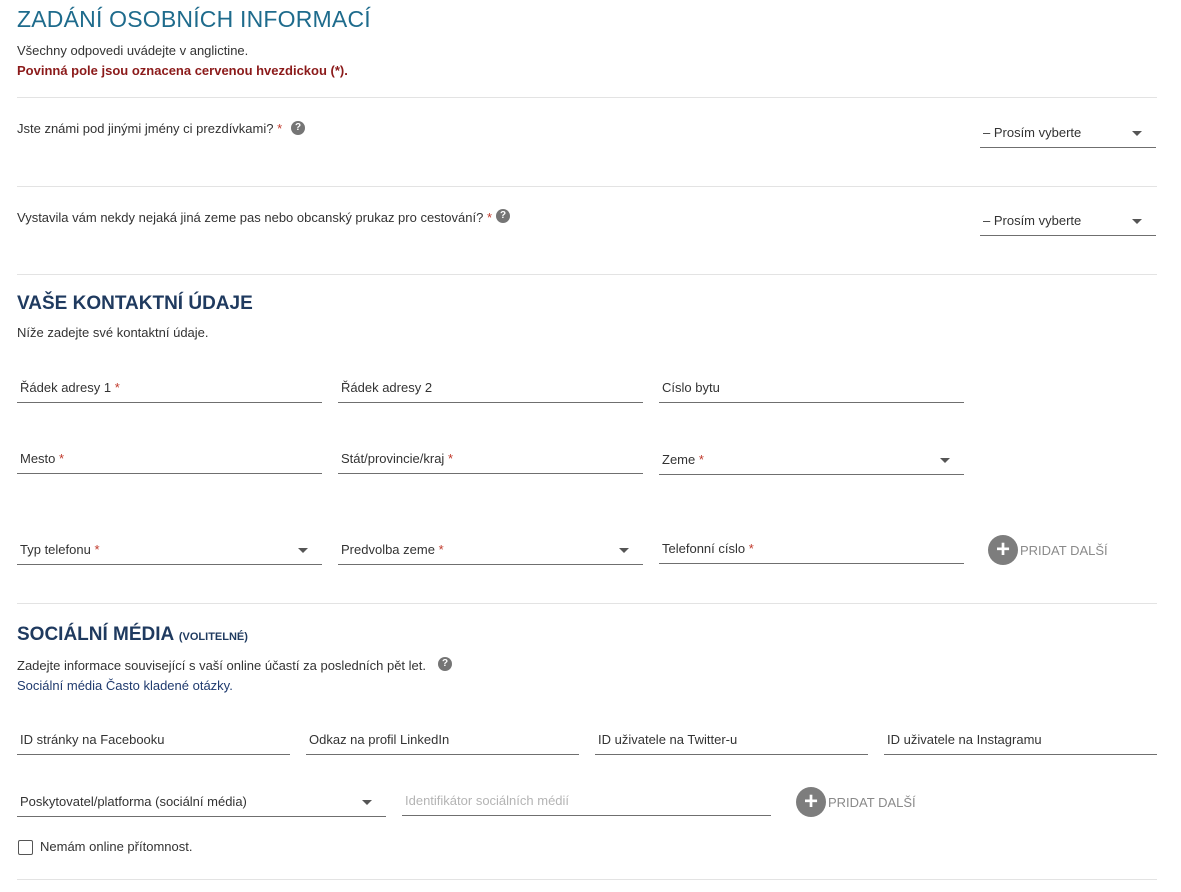 The width and height of the screenshot is (1181, 892). Describe the element at coordinates (213, 637) in the screenshot. I see `optional-suffix: (VOLITELNÉ)` at that location.